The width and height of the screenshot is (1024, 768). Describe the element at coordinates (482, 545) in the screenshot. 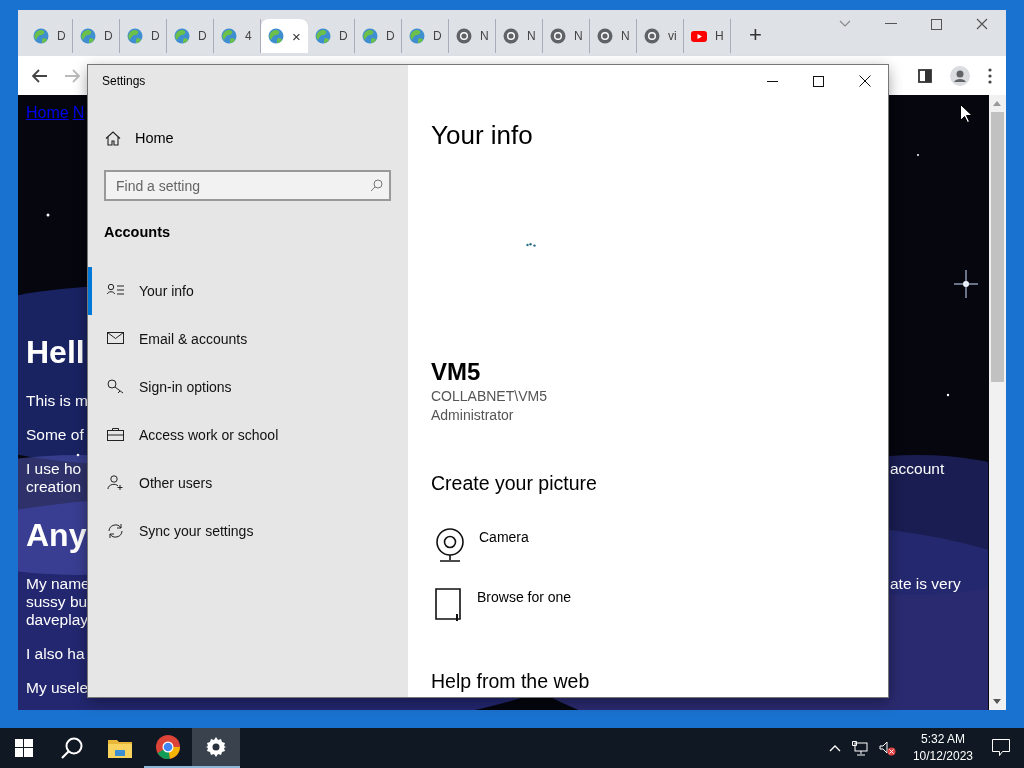

I see `picture-option: Camera` at that location.